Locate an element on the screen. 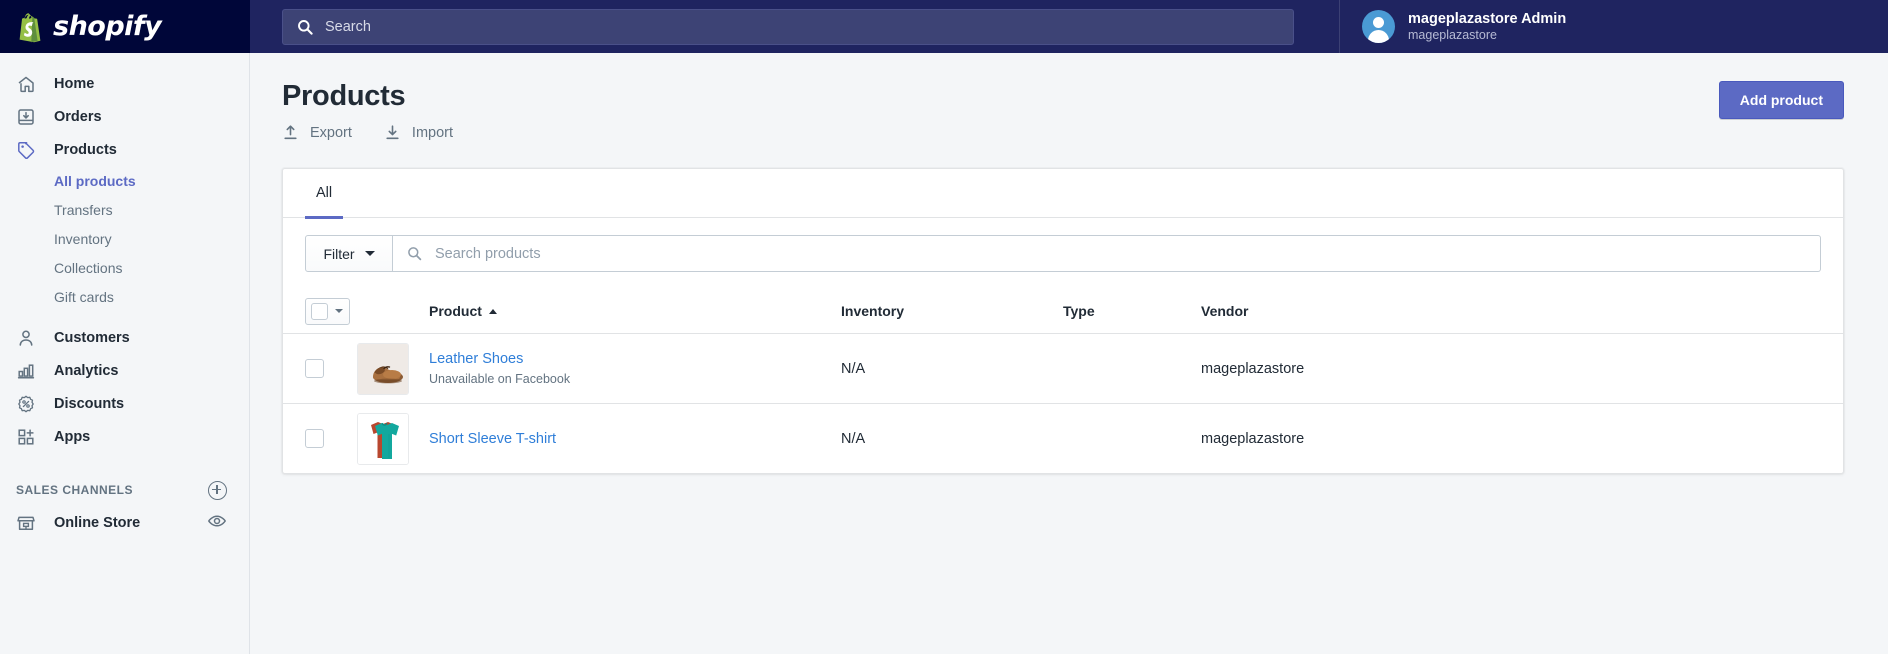  select-all-cell is located at coordinates (331, 311).